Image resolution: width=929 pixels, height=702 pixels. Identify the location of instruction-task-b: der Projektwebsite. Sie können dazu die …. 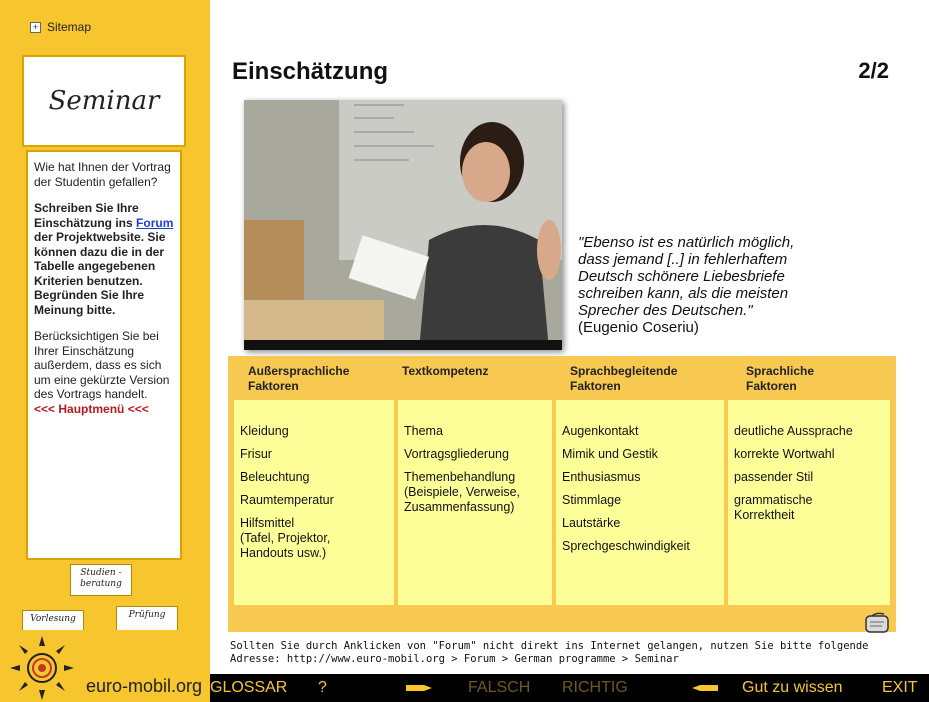
(100, 273).